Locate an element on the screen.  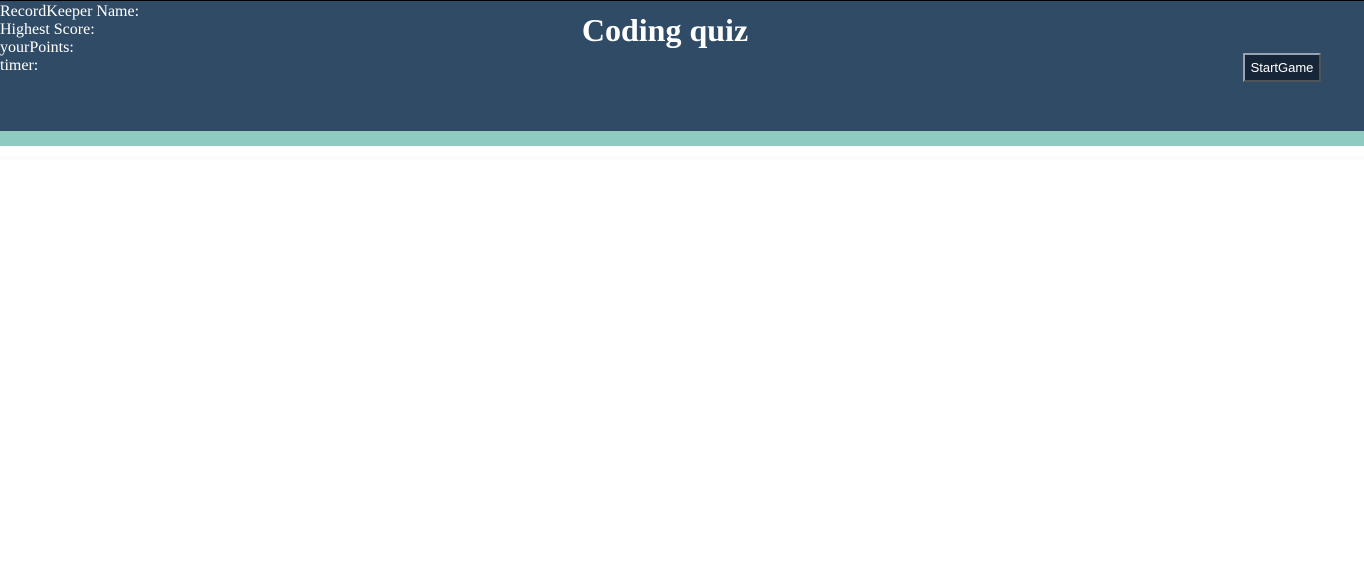
header-divider-stripe is located at coordinates (682, 138).